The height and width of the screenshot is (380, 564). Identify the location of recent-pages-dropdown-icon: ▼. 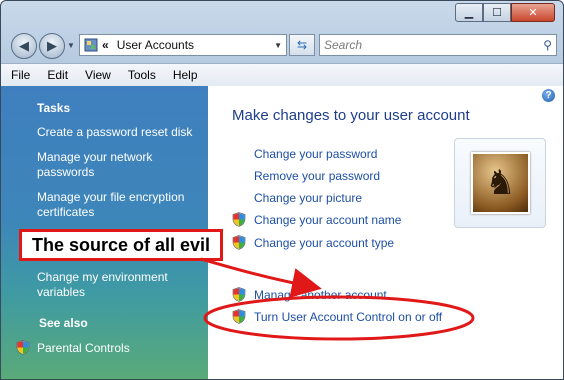
(71, 45).